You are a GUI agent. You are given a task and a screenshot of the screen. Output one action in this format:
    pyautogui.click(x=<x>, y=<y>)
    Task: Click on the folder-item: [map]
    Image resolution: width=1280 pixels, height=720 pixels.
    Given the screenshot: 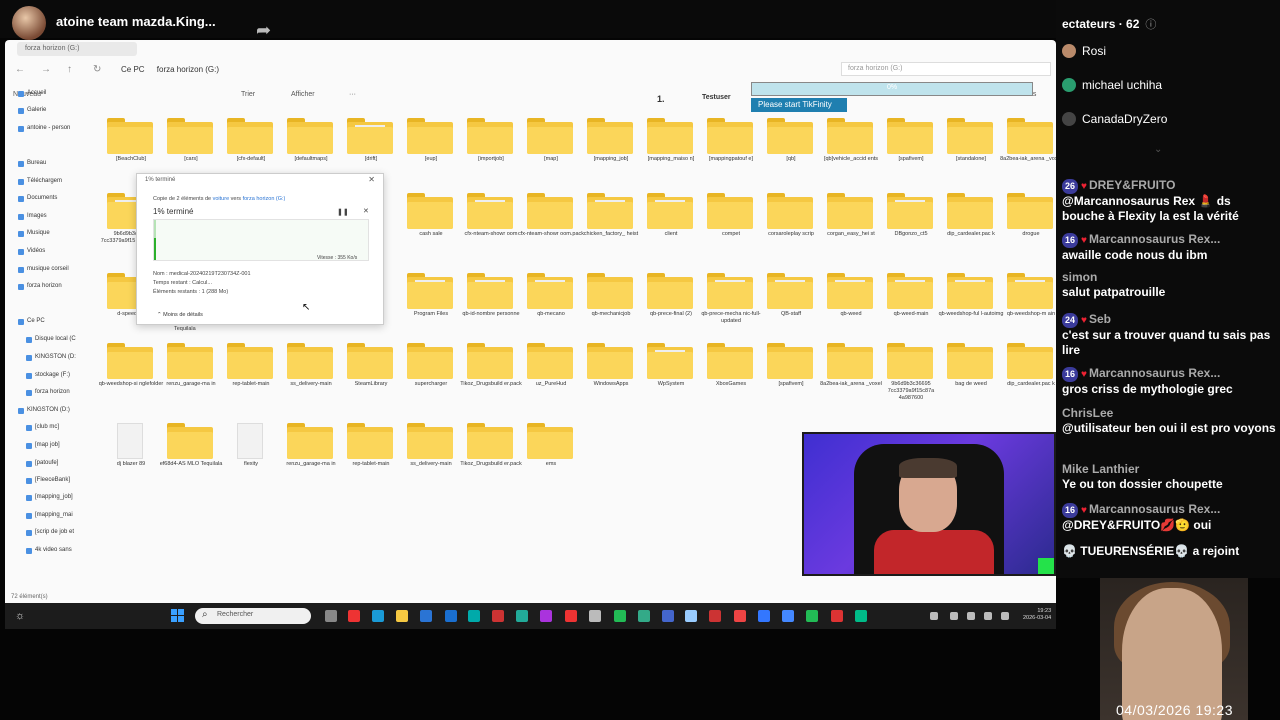 What is the action you would take?
    pyautogui.click(x=551, y=153)
    